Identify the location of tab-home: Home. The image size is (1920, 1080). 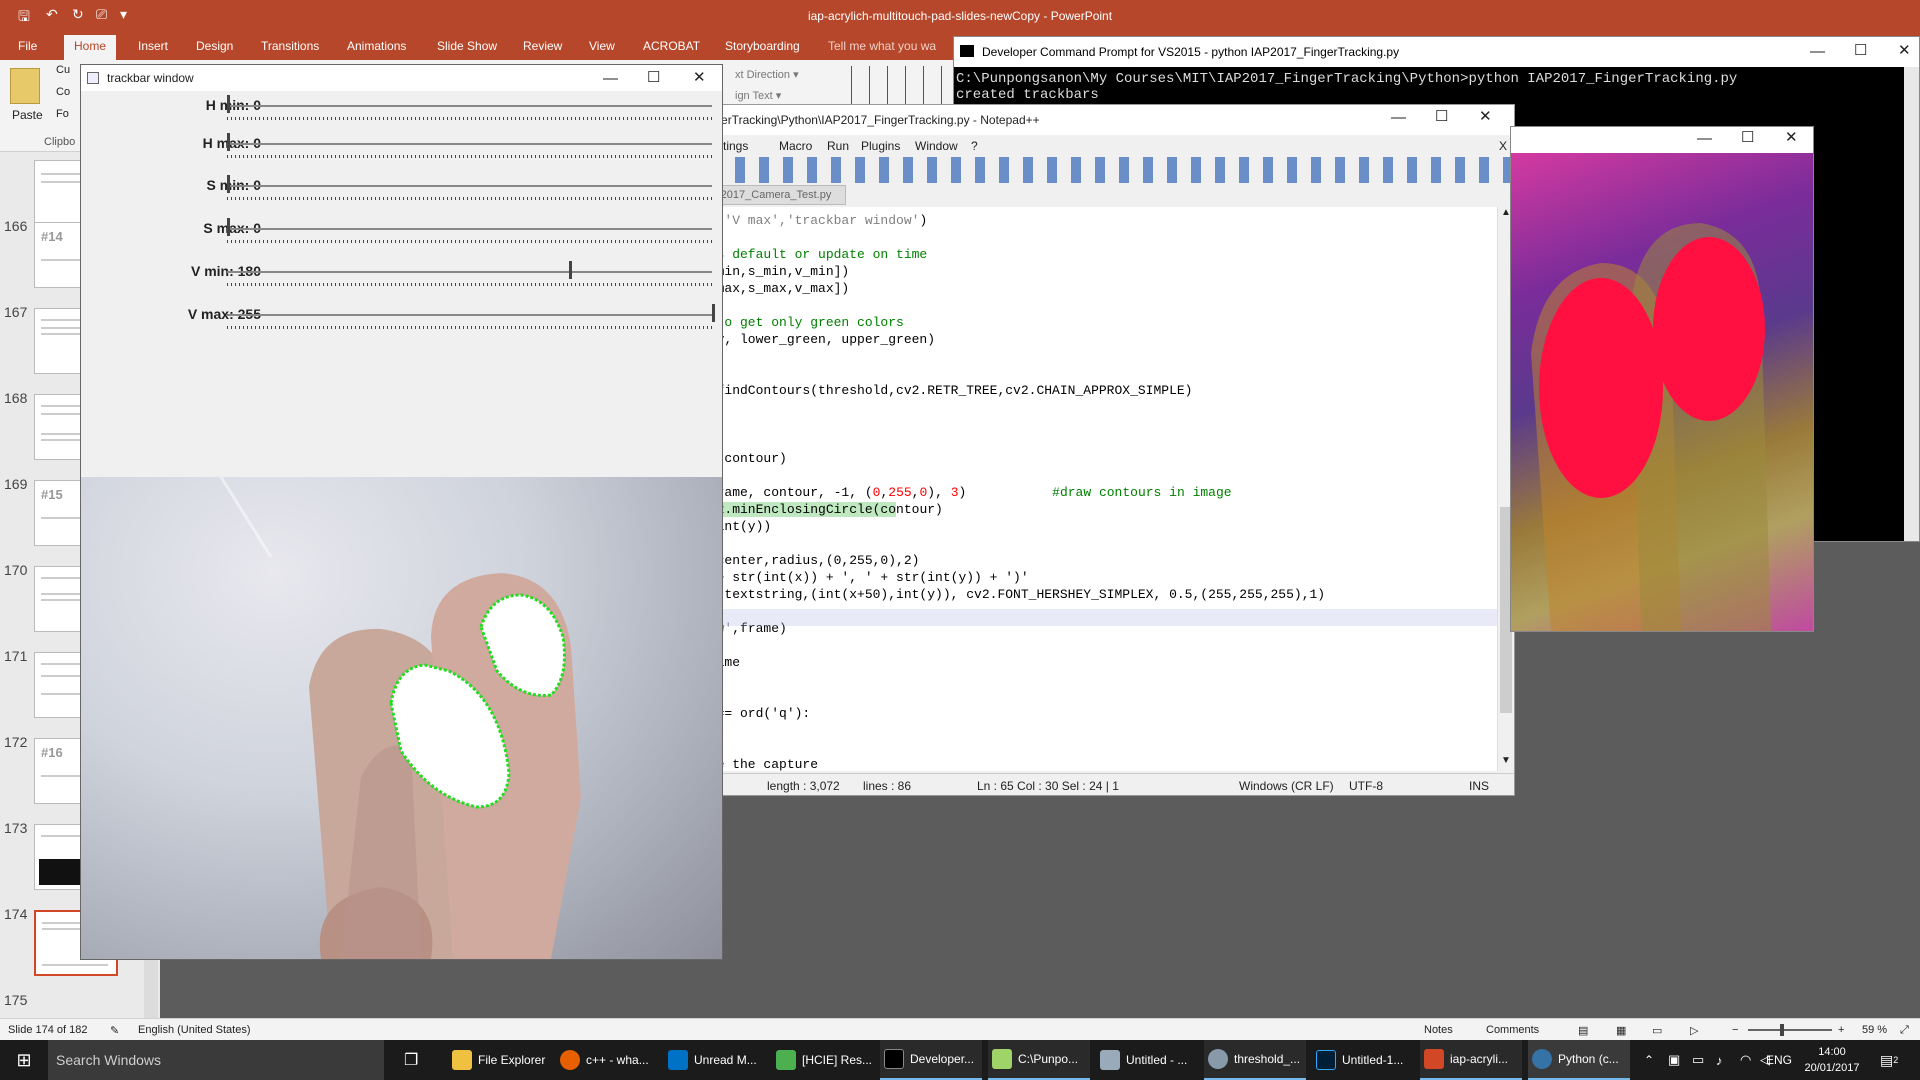
(90, 47).